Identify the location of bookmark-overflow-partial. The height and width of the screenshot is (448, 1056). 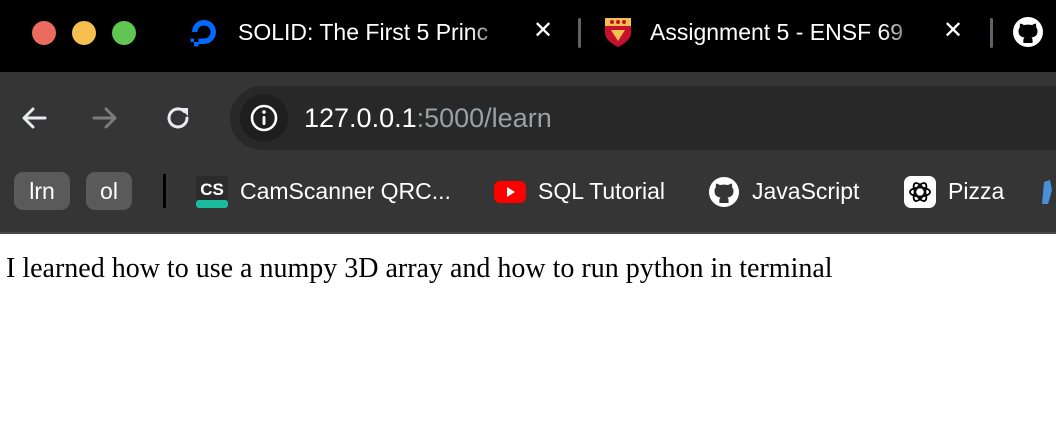
(1048, 192).